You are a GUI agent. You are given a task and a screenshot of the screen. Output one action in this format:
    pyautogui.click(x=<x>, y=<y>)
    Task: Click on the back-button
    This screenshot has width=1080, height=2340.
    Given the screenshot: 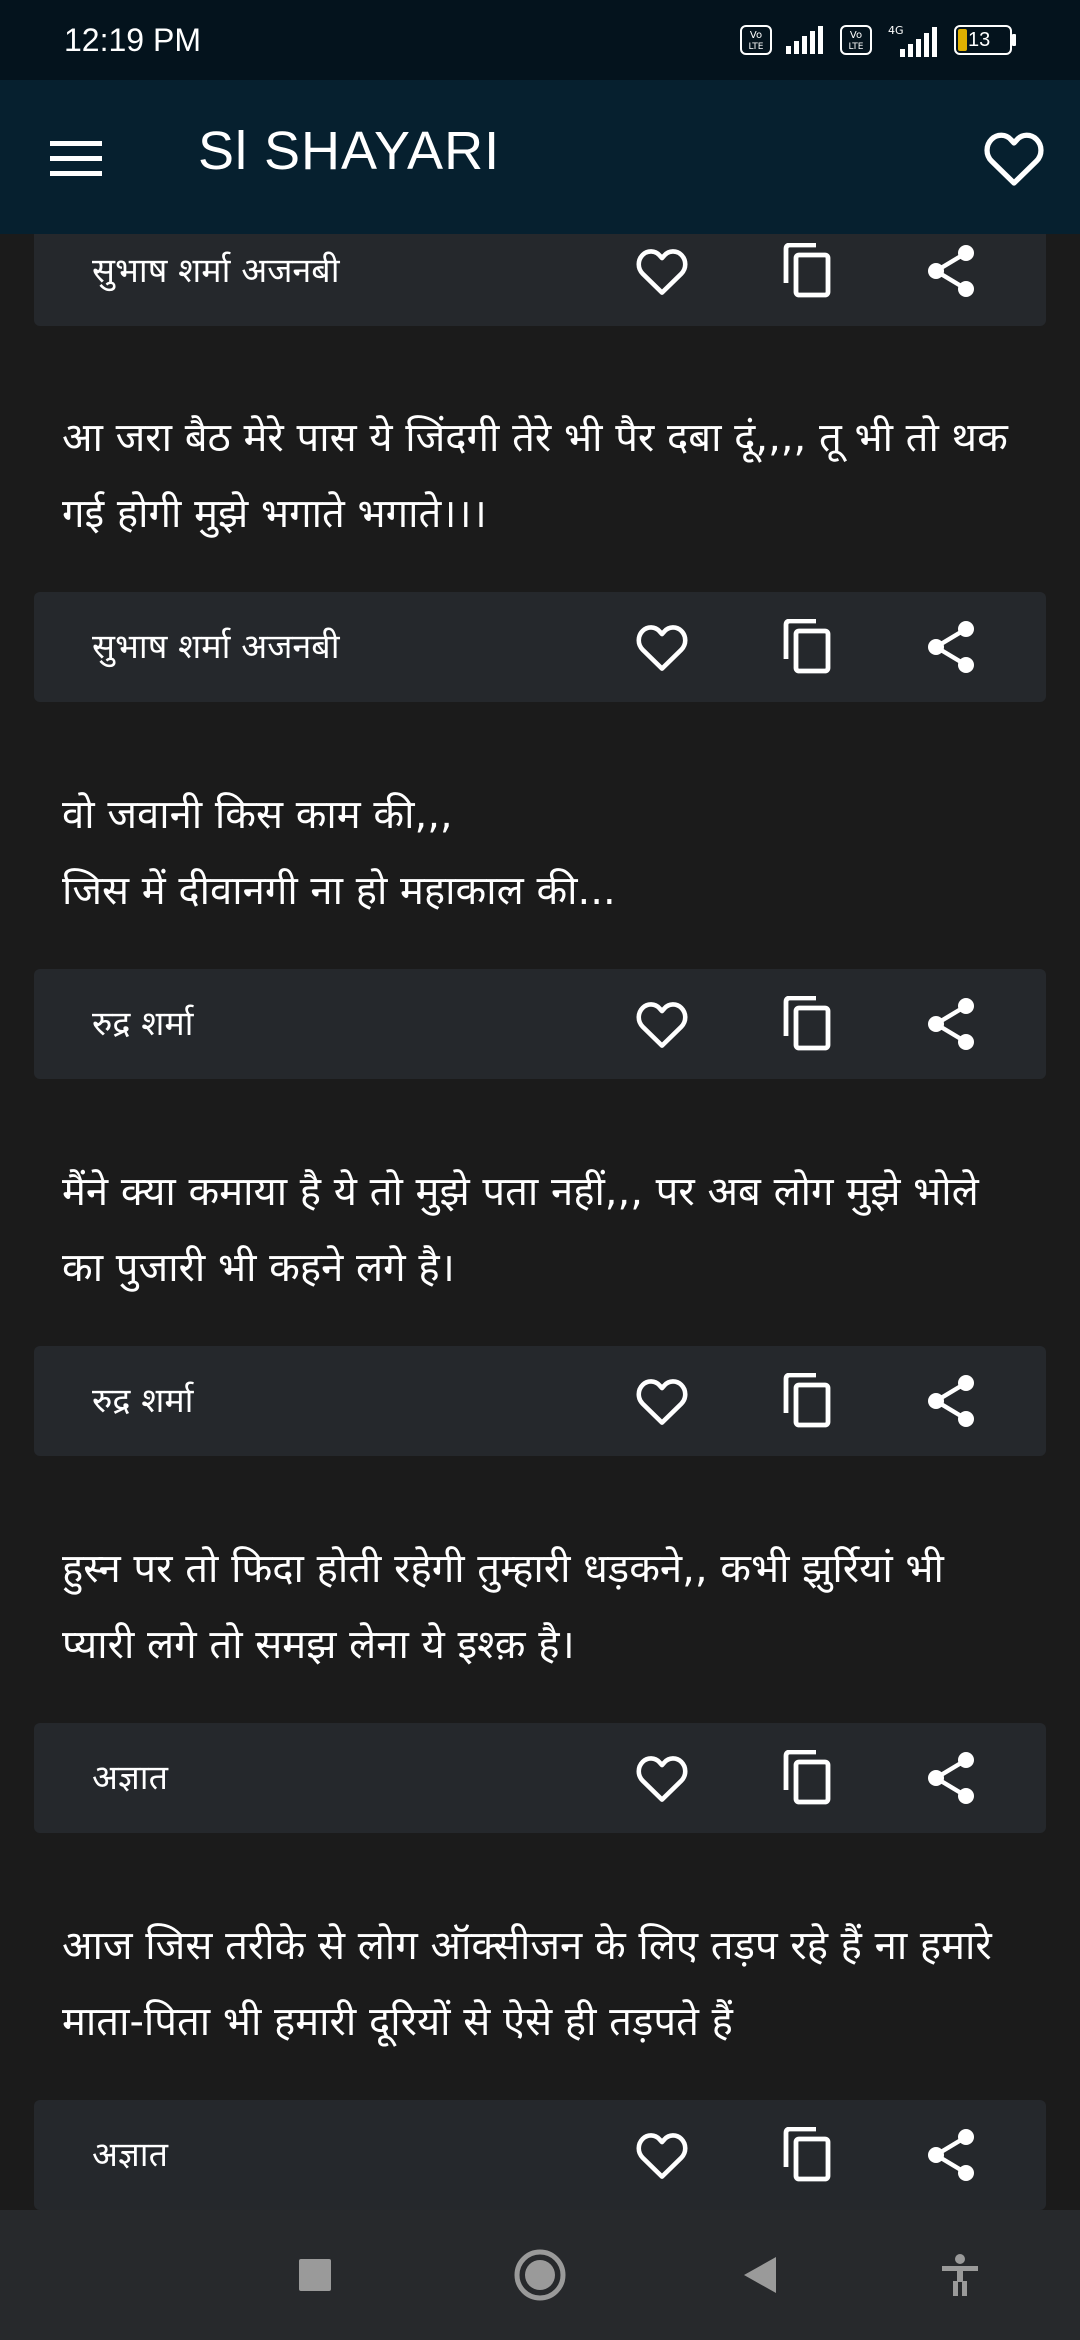 What is the action you would take?
    pyautogui.click(x=760, y=2275)
    